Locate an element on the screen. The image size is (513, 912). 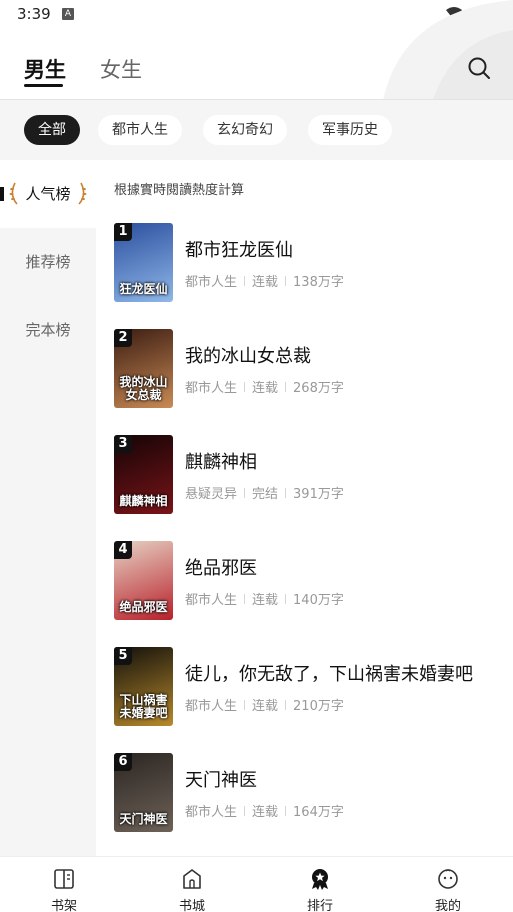
notification-icon: A is located at coordinates (68, 14).